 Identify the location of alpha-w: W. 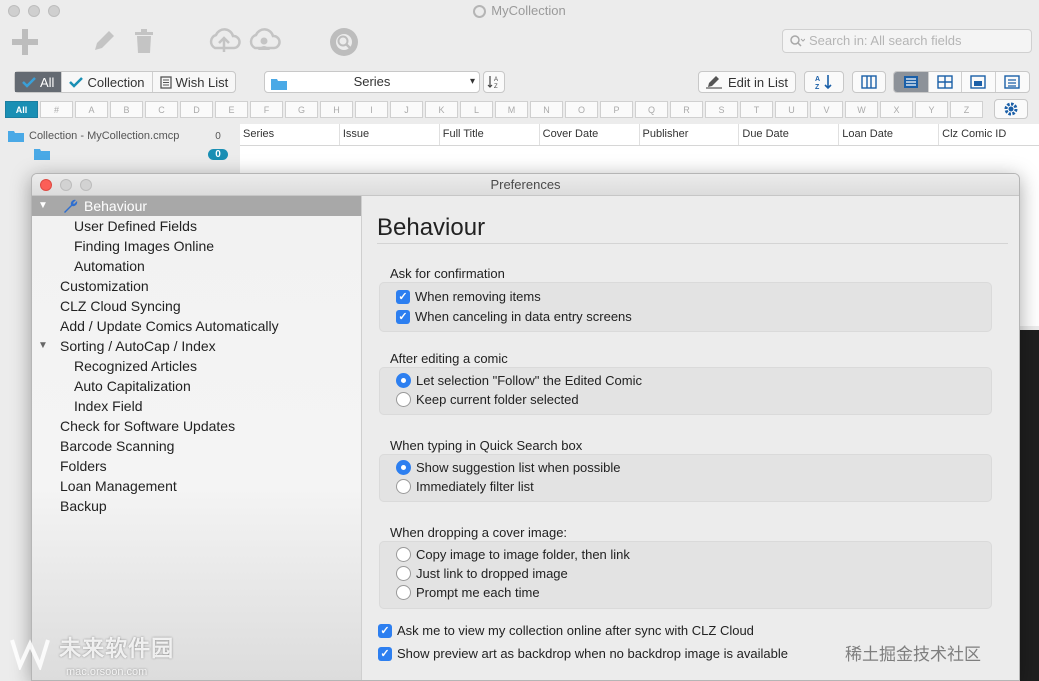
(861, 109).